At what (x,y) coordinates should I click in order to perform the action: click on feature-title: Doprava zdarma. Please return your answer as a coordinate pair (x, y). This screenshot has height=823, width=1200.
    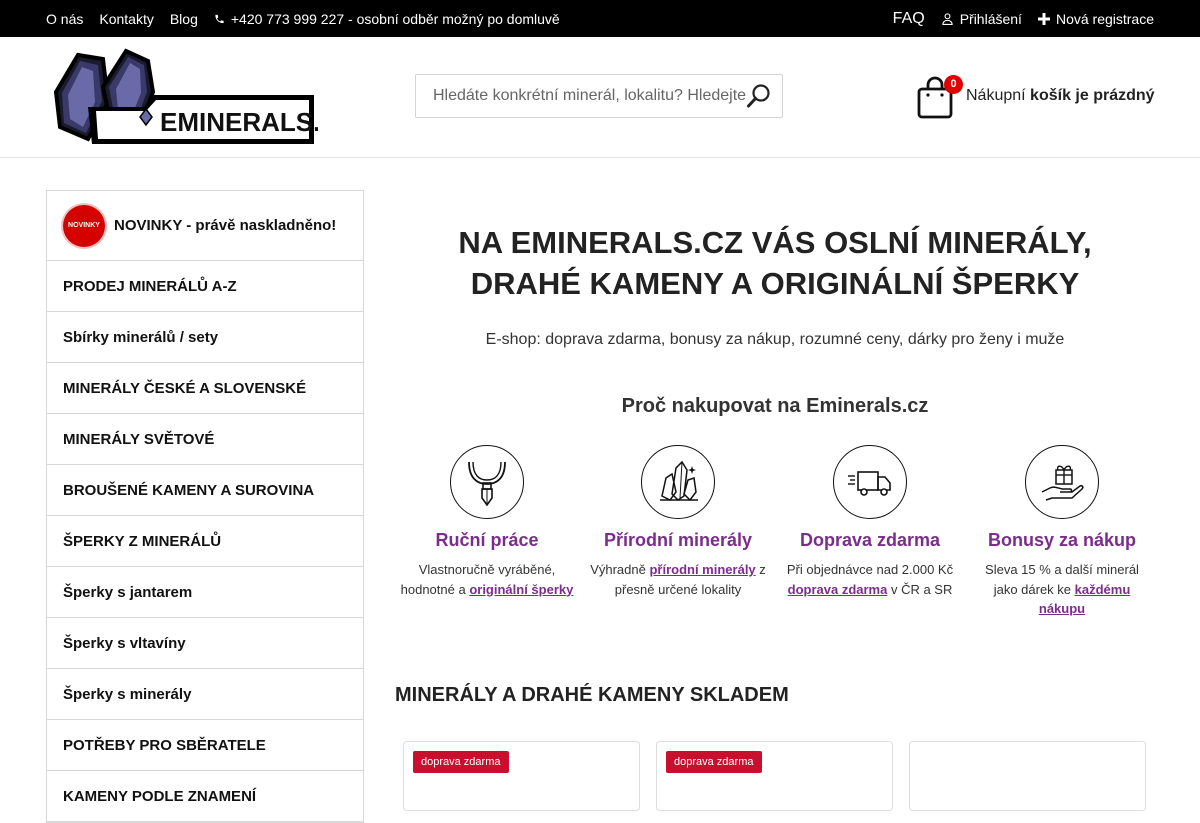
    Looking at the image, I should click on (870, 540).